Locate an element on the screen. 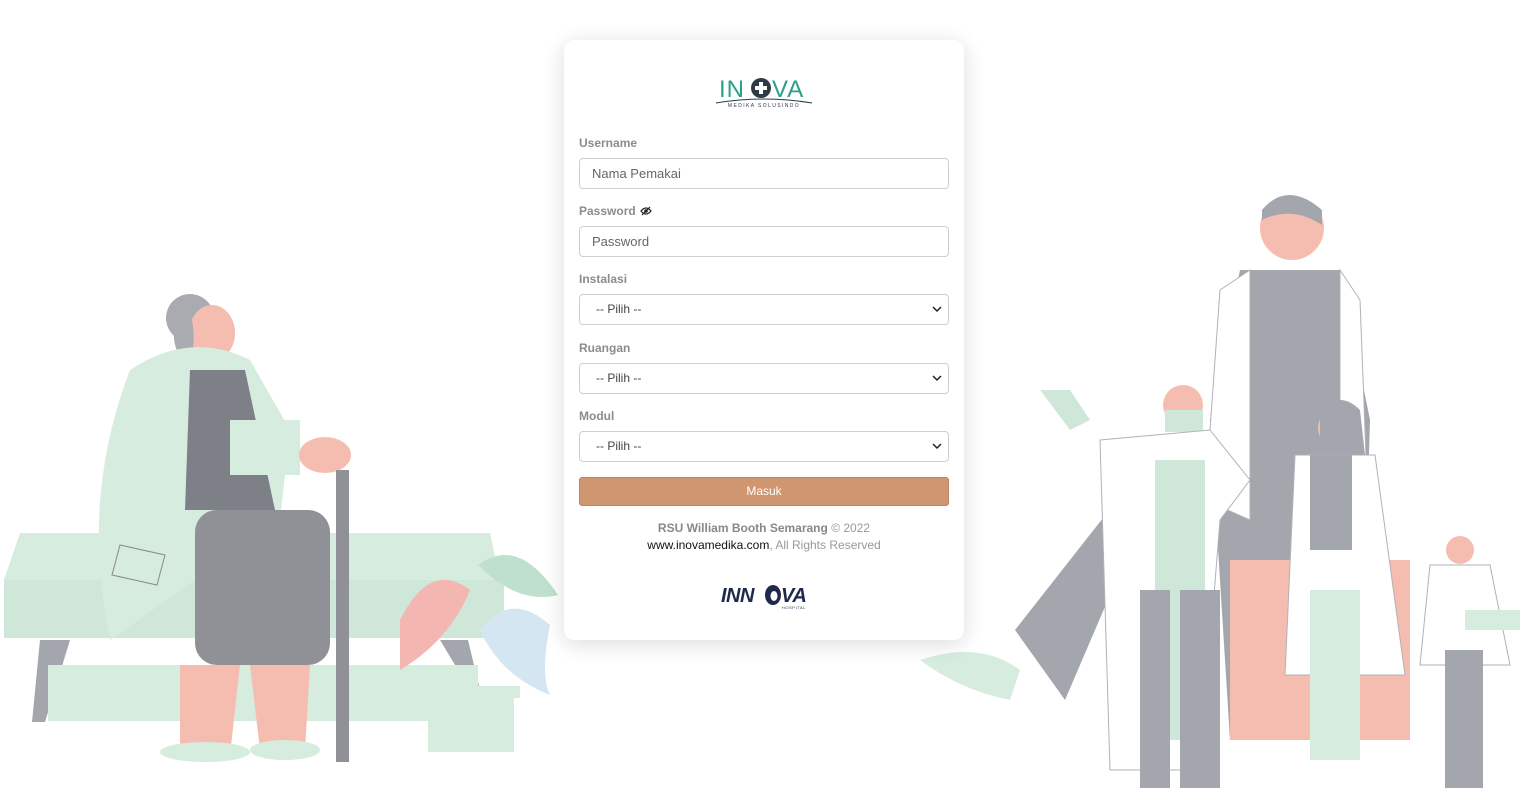  password-label: Password is located at coordinates (615, 211).